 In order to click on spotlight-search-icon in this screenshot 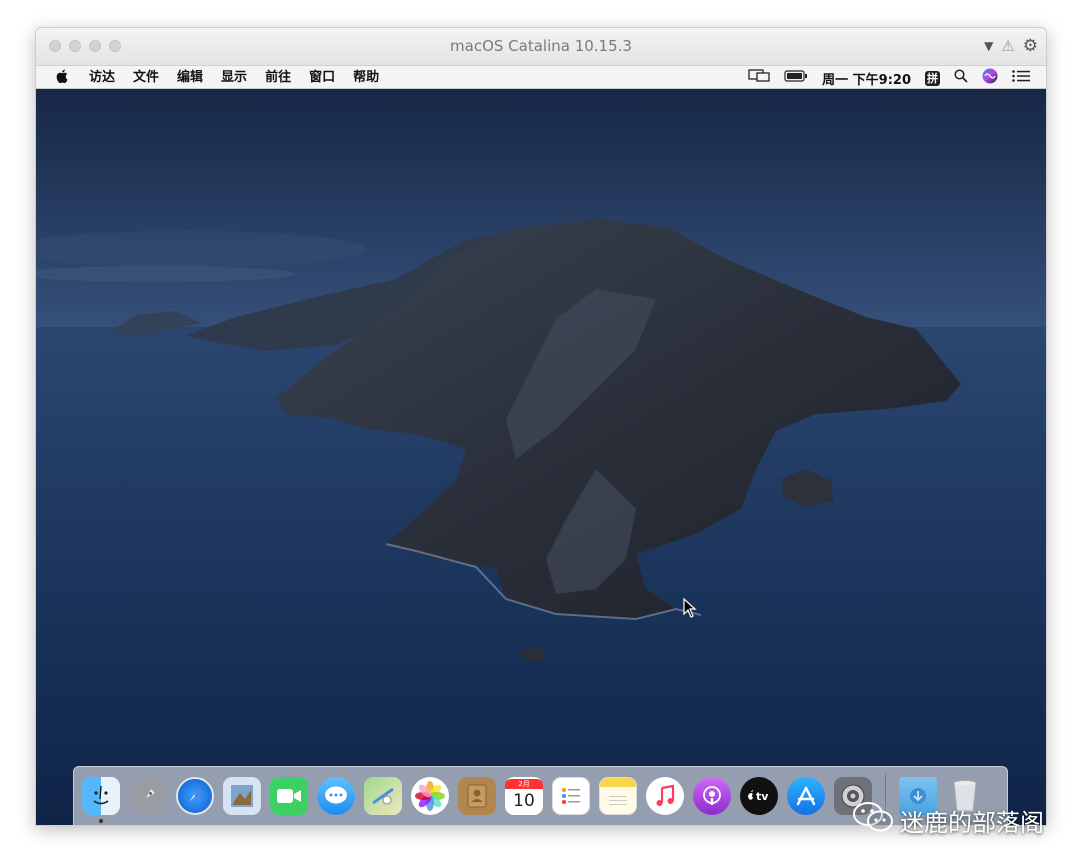, I will do `click(961, 78)`.